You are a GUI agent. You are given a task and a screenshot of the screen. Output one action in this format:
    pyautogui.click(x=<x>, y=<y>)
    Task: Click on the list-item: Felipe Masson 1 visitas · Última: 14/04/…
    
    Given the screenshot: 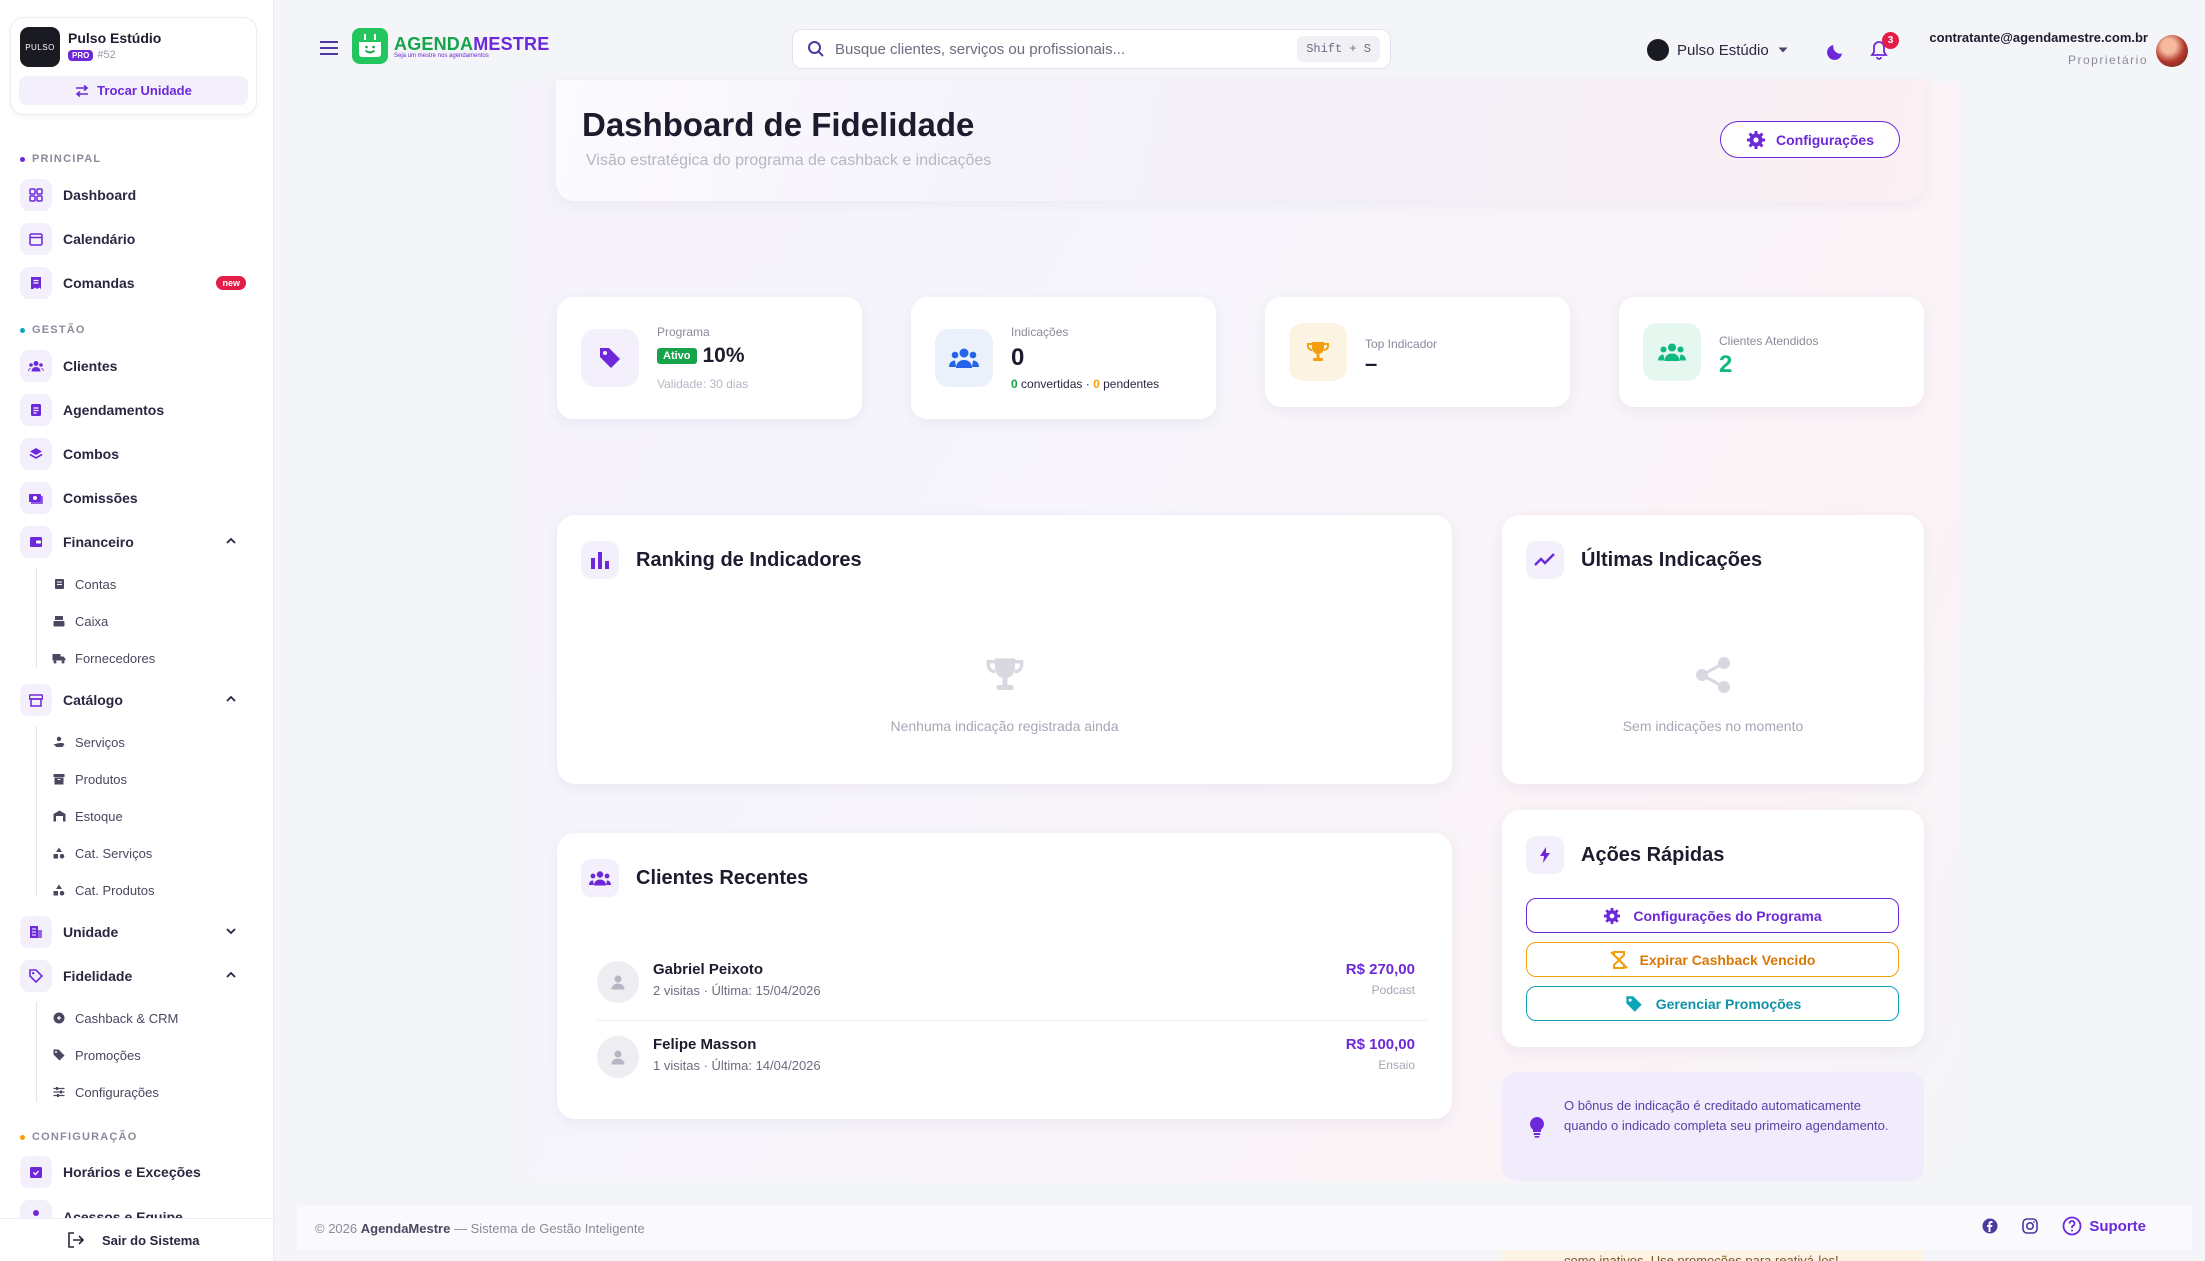 What is the action you would take?
    pyautogui.click(x=1012, y=1060)
    